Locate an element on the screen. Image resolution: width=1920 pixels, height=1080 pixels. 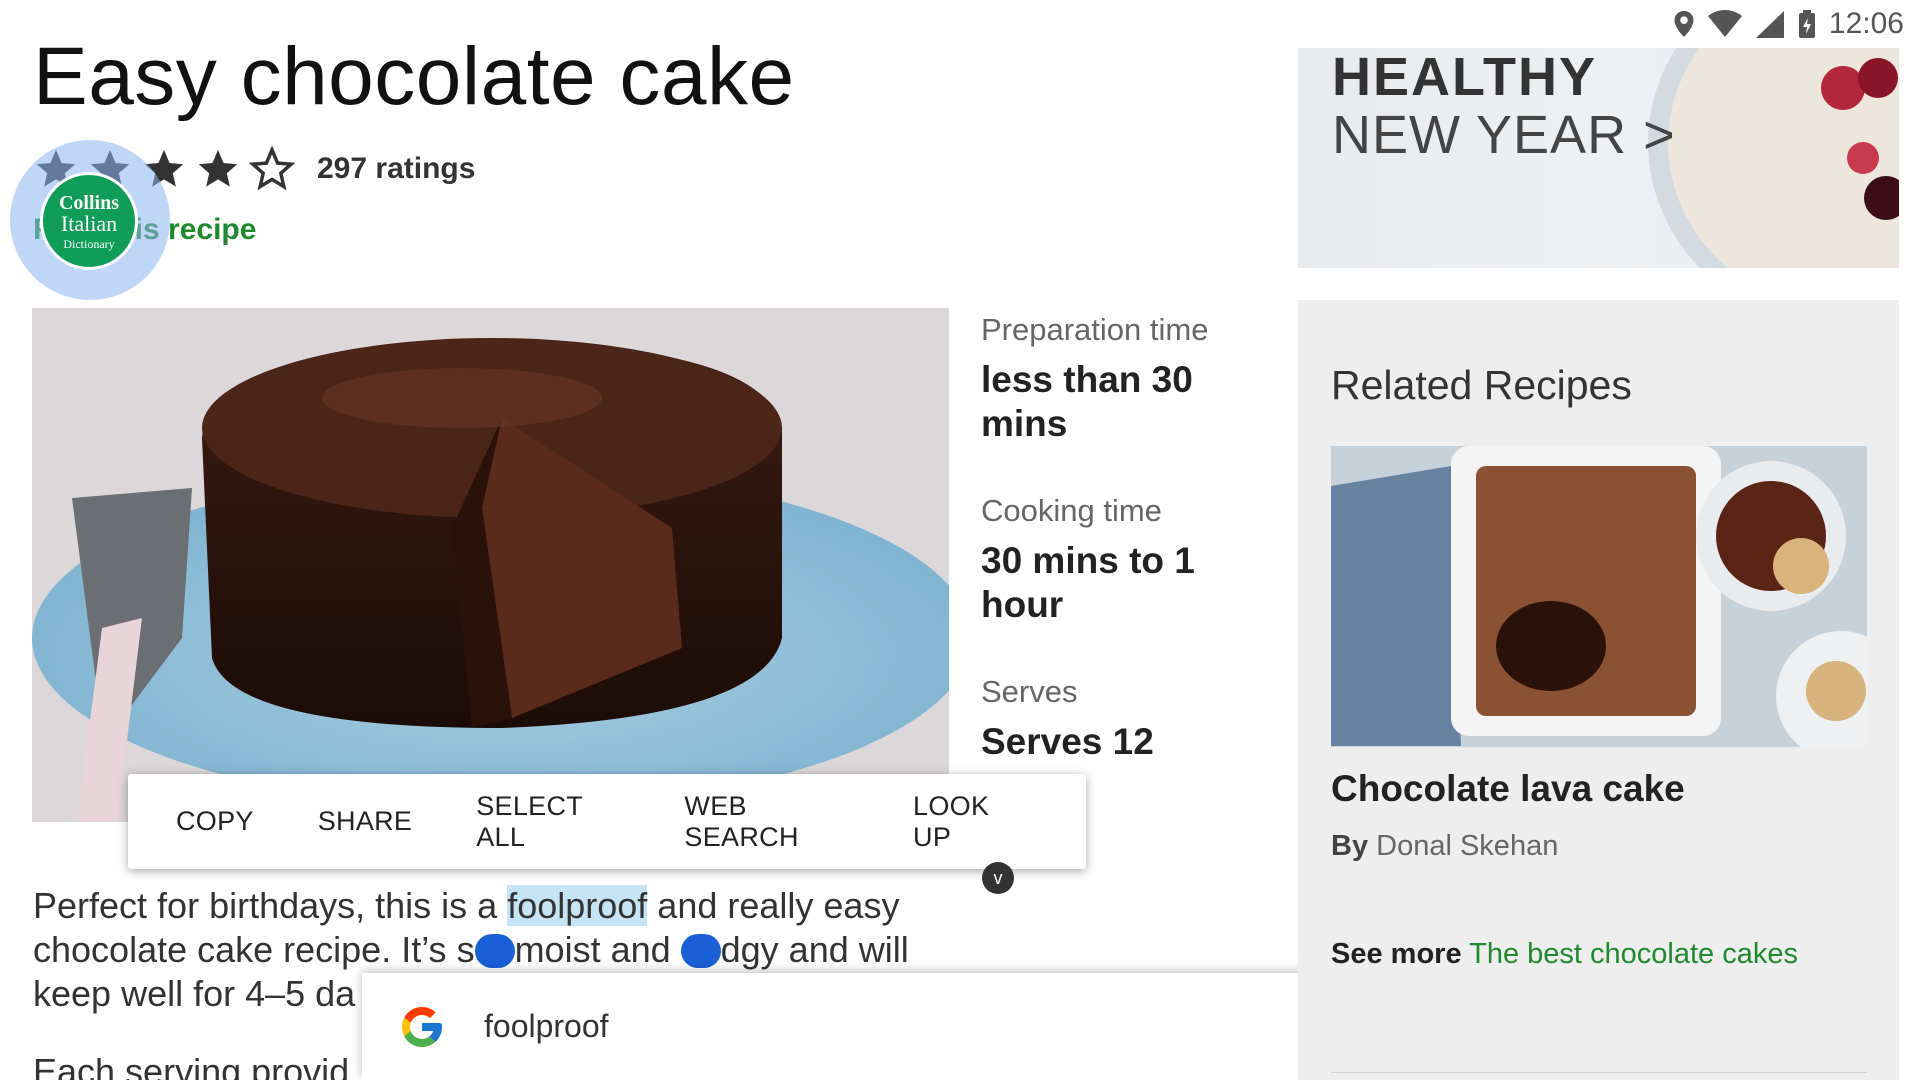
related-recipe-author: Donal Skehan is located at coordinates (1467, 846).